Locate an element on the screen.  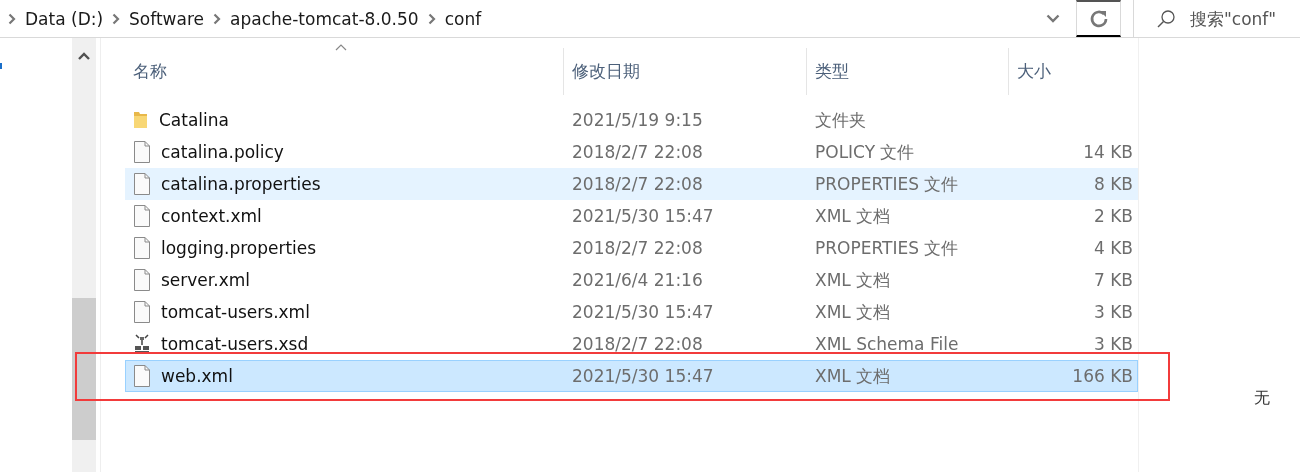
refresh-icon is located at coordinates (1098, 18).